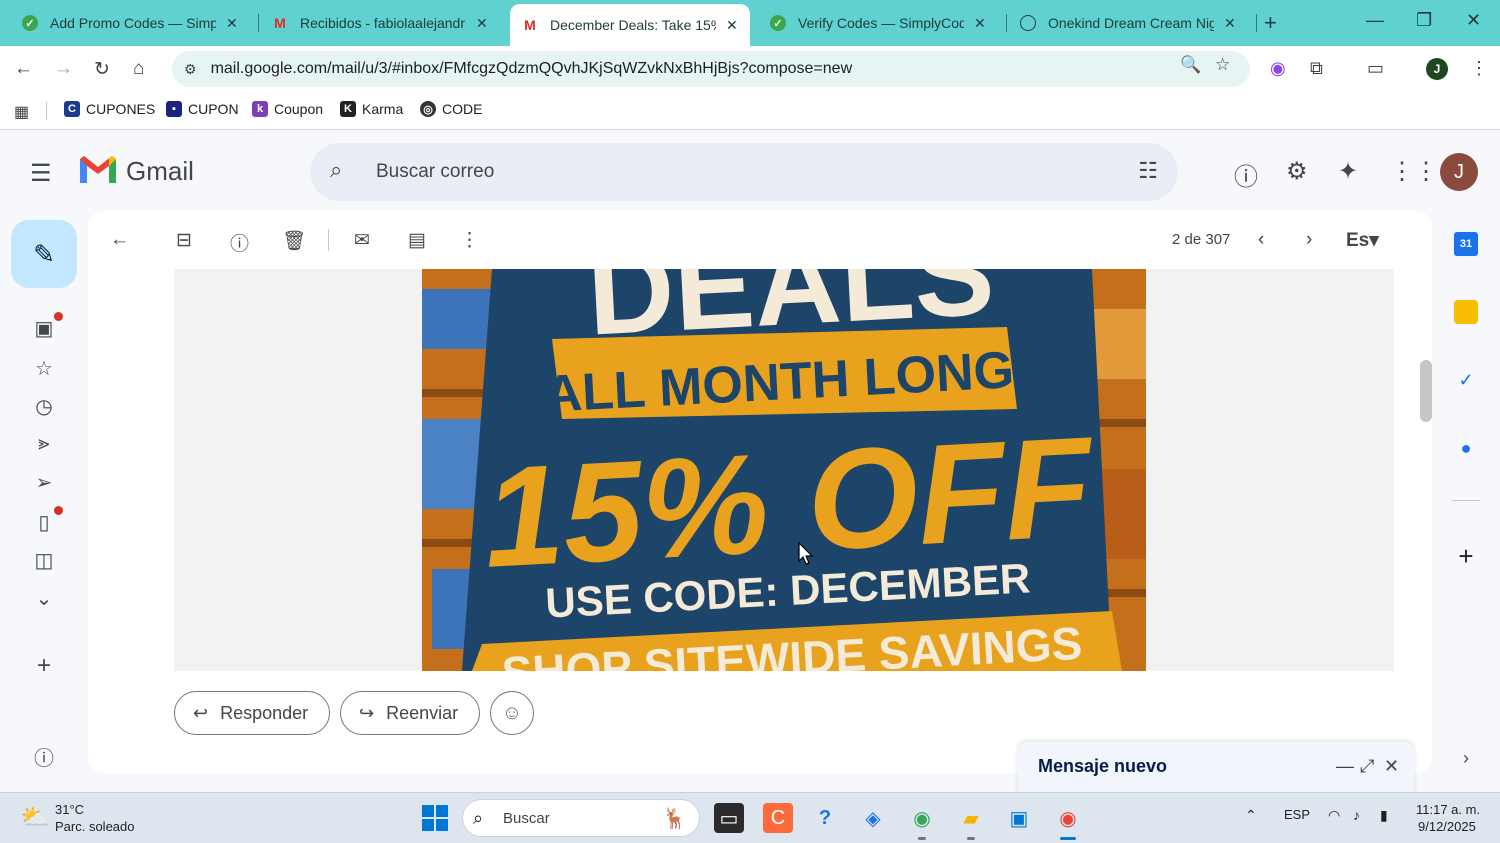  I want to click on clock-date: 9/12/2025, so click(1447, 826).